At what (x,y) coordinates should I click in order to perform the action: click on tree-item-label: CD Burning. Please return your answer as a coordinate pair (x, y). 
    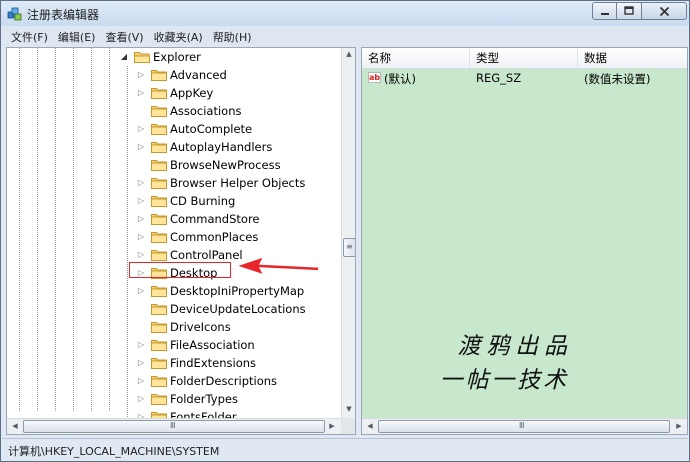
    Looking at the image, I should click on (203, 201).